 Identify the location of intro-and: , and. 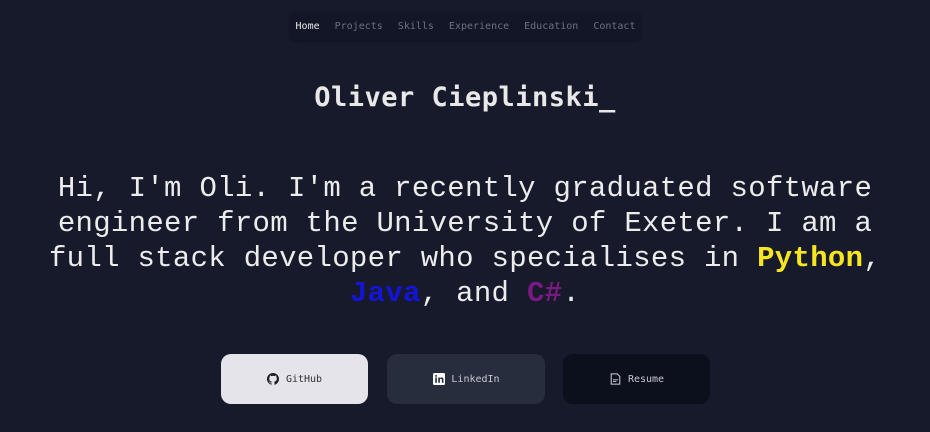
(473, 293).